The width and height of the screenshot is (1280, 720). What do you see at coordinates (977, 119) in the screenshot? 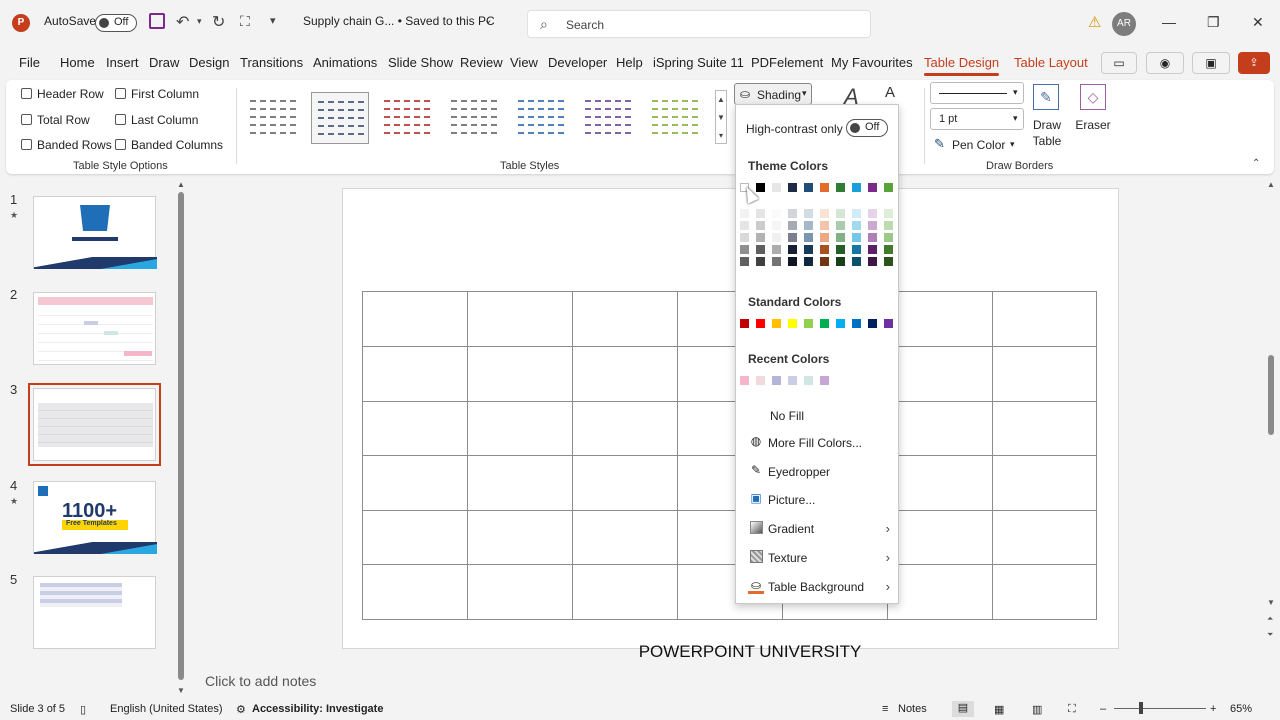
I see `pen-weight-select: 1 pt ▾` at bounding box center [977, 119].